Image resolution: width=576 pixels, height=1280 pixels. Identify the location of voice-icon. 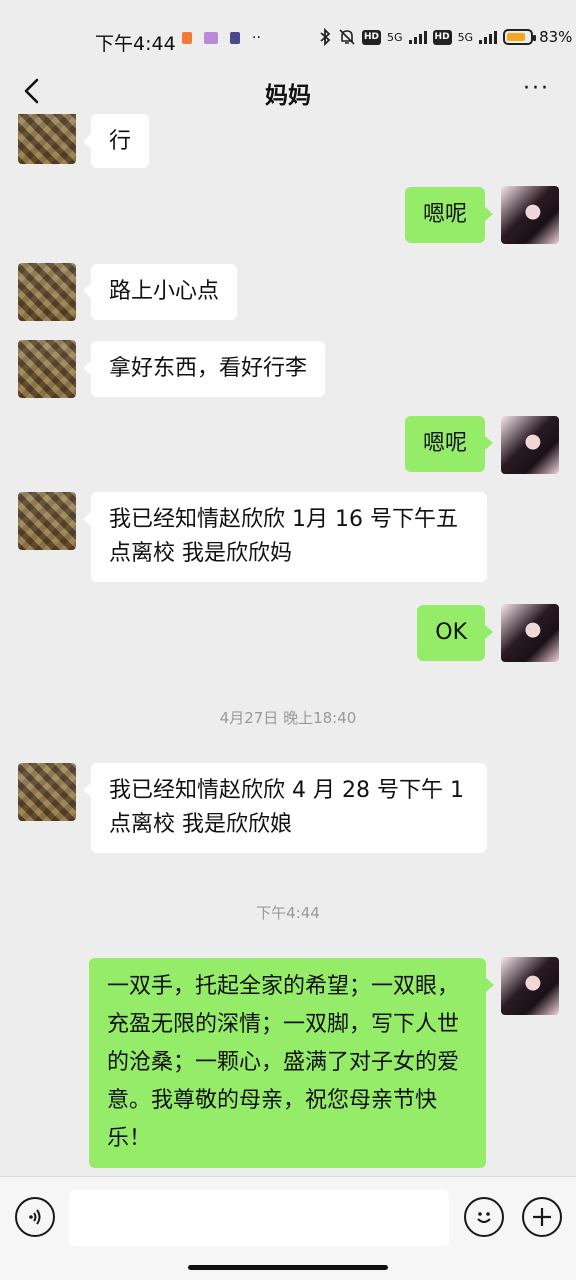
(35, 1217).